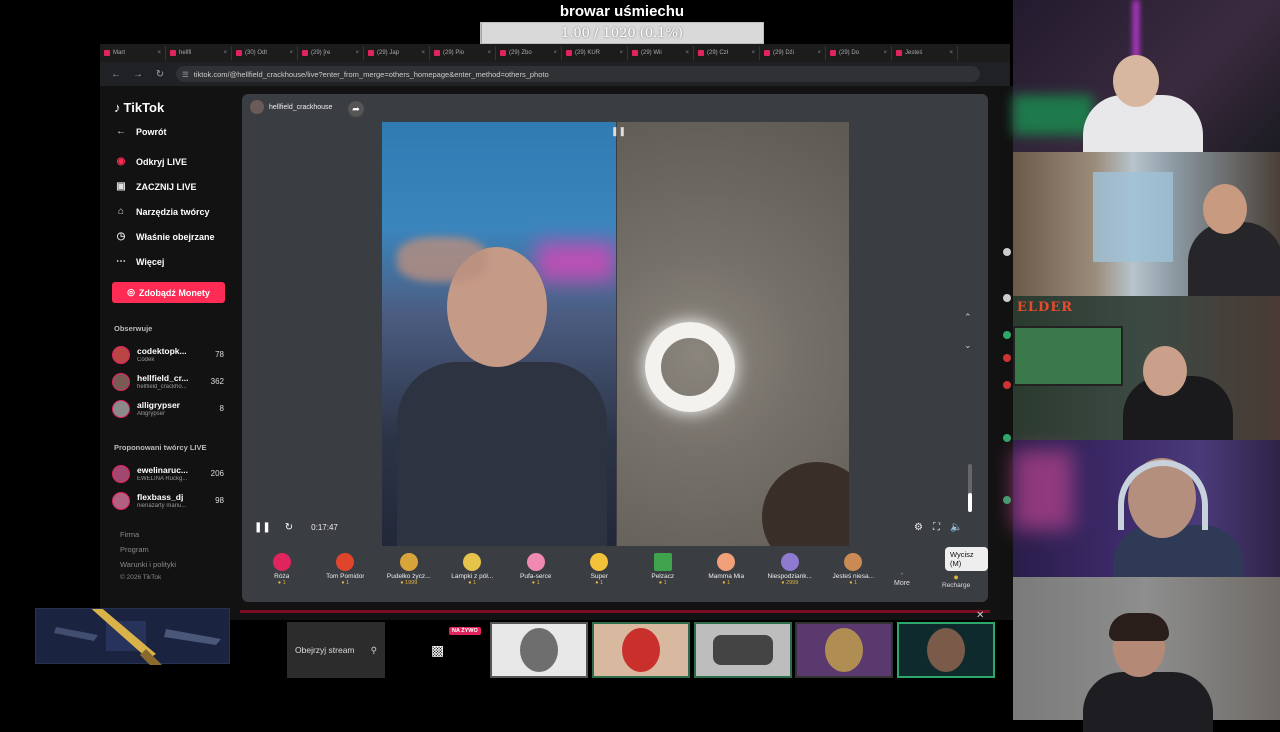  I want to click on gift-item: Niespodziank...● 2999, so click(790, 573).